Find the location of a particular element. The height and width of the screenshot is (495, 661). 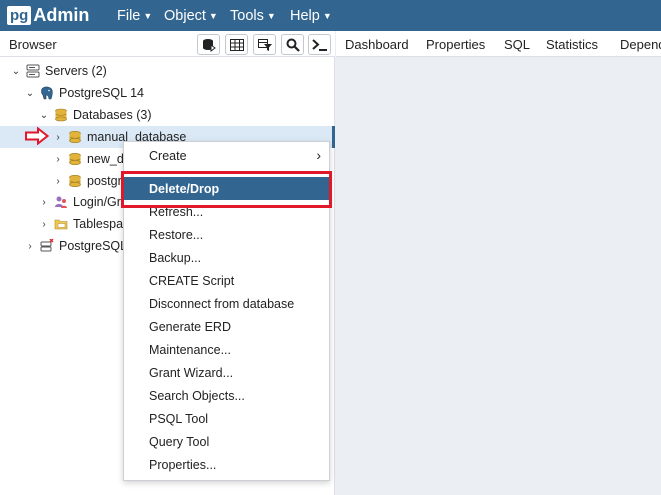

tab-statistics: Statistics is located at coordinates (572, 44).